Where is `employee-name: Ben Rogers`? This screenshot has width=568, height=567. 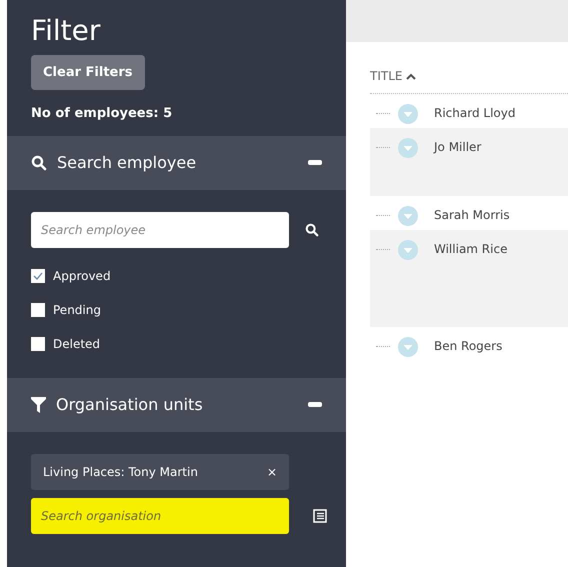 employee-name: Ben Rogers is located at coordinates (468, 346).